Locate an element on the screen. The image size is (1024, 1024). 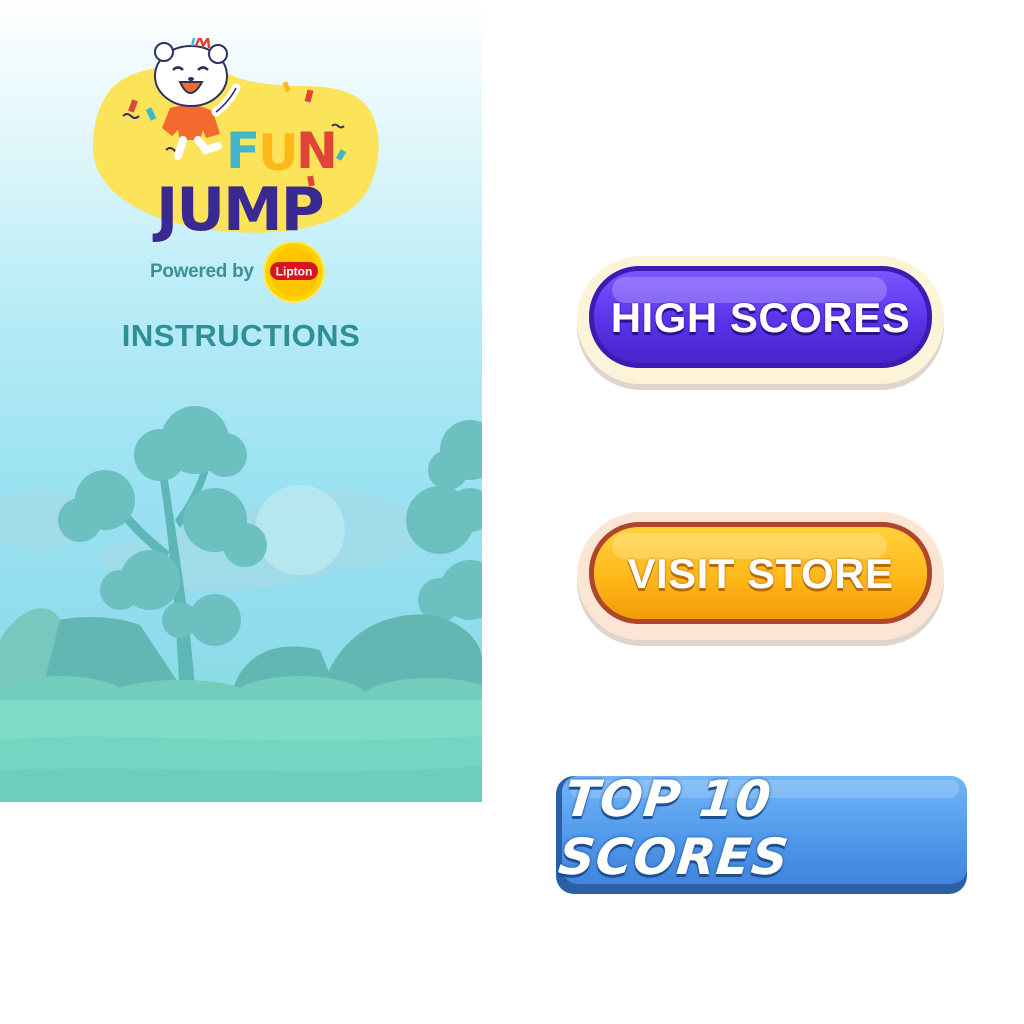
instructions-link: INSTRUCTIONS is located at coordinates (241, 336).